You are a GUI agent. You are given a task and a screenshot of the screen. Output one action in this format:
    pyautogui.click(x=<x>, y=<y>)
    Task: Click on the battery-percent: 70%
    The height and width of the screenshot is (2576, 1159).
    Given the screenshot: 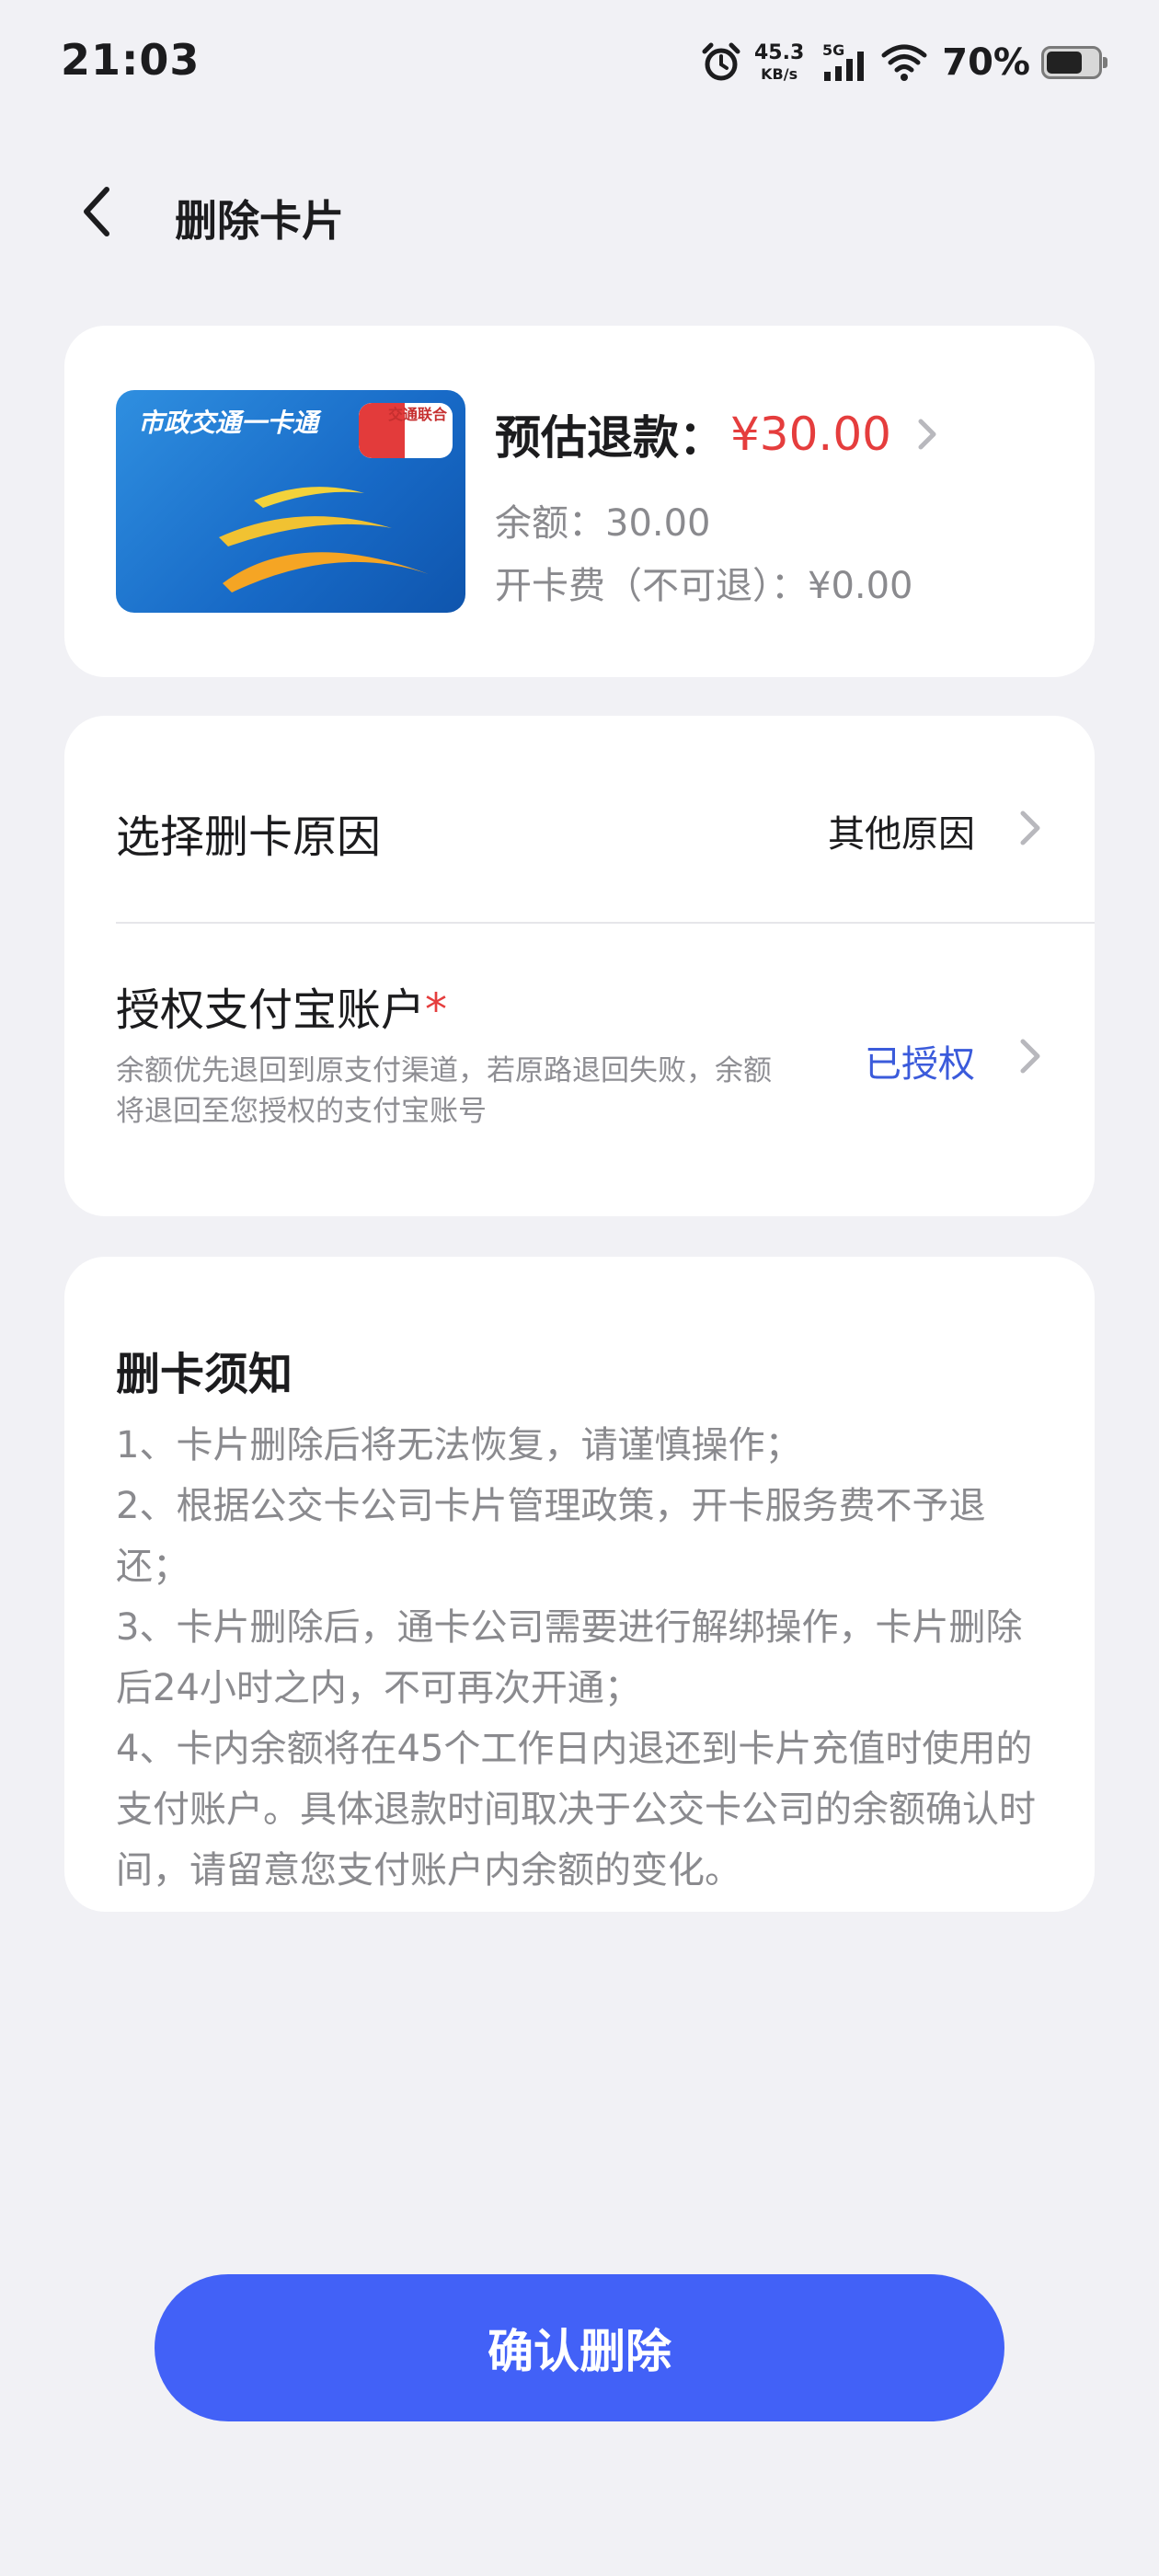 What is the action you would take?
    pyautogui.click(x=986, y=62)
    